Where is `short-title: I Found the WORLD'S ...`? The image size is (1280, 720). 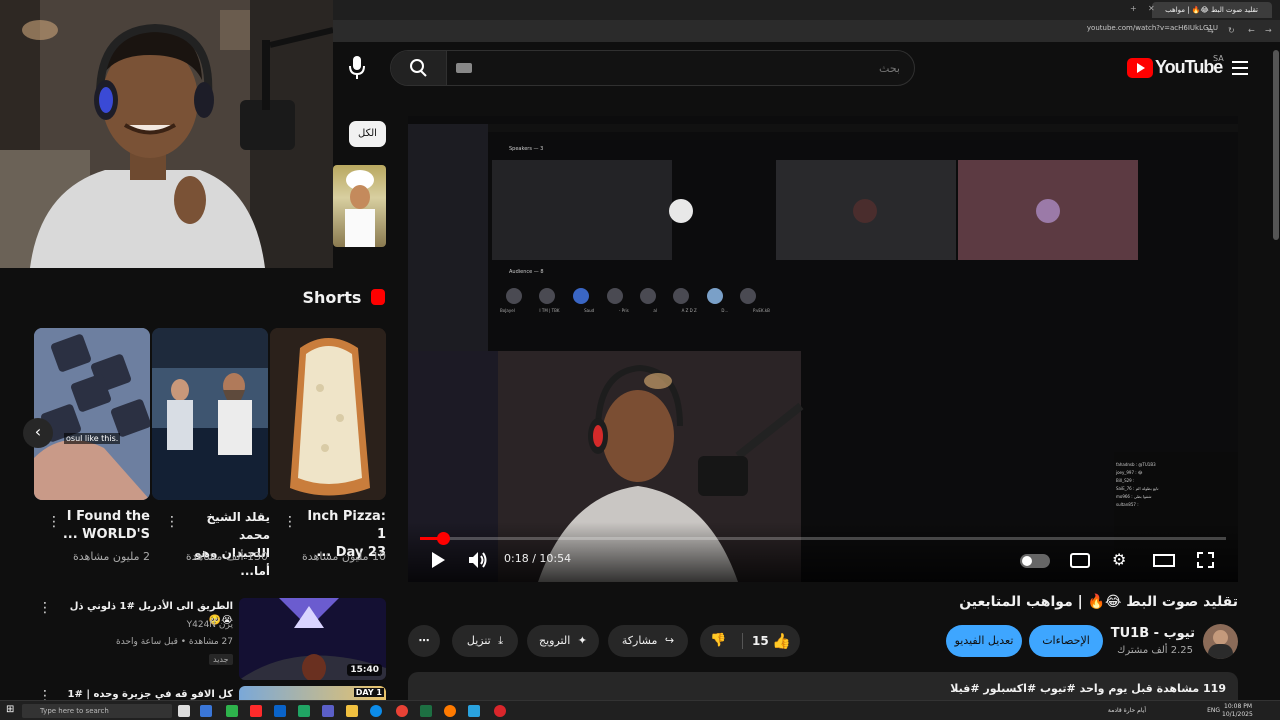 short-title: I Found the WORLD'S ... is located at coordinates (105, 526).